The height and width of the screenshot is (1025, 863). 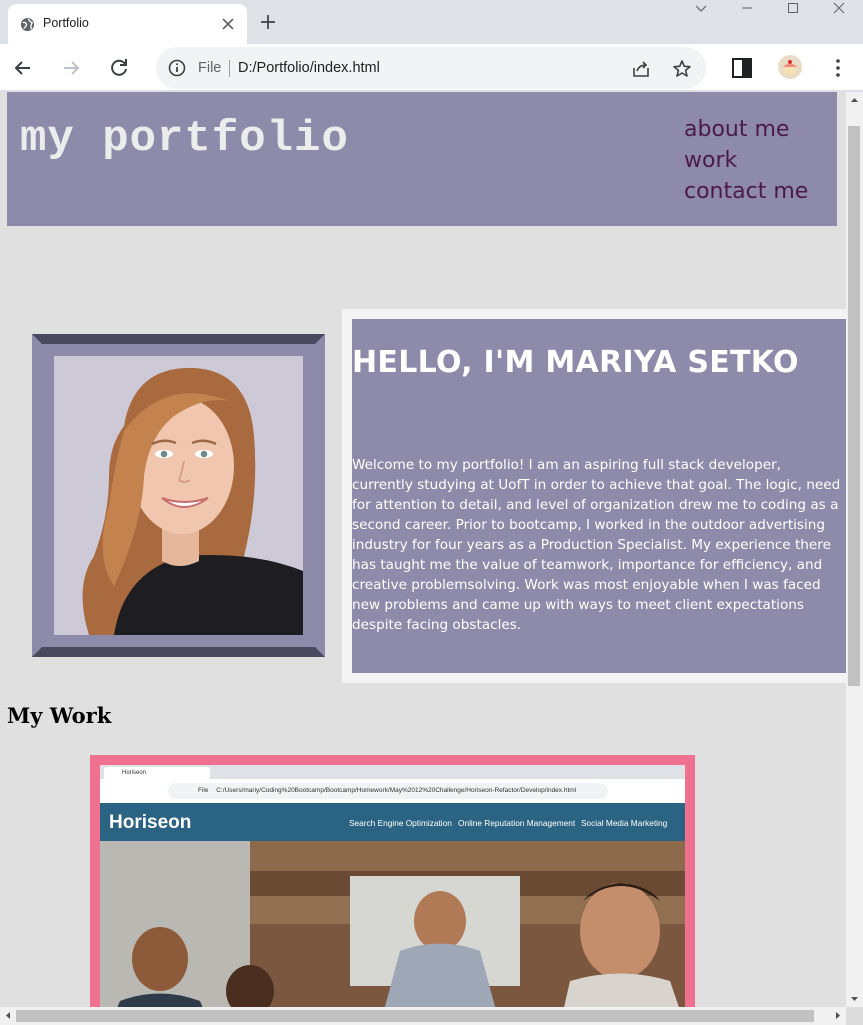 I want to click on side-panel-icon, so click(x=742, y=68).